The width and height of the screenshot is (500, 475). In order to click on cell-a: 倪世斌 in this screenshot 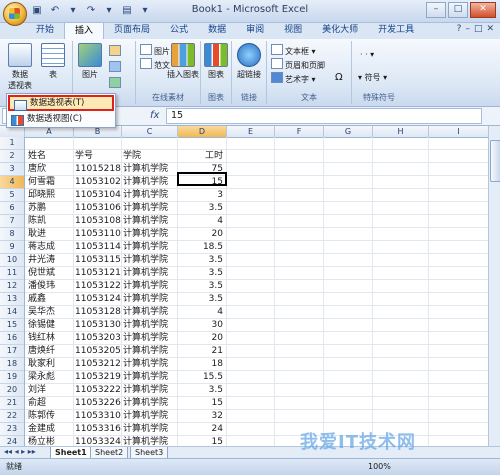, I will do `click(50, 273)`.